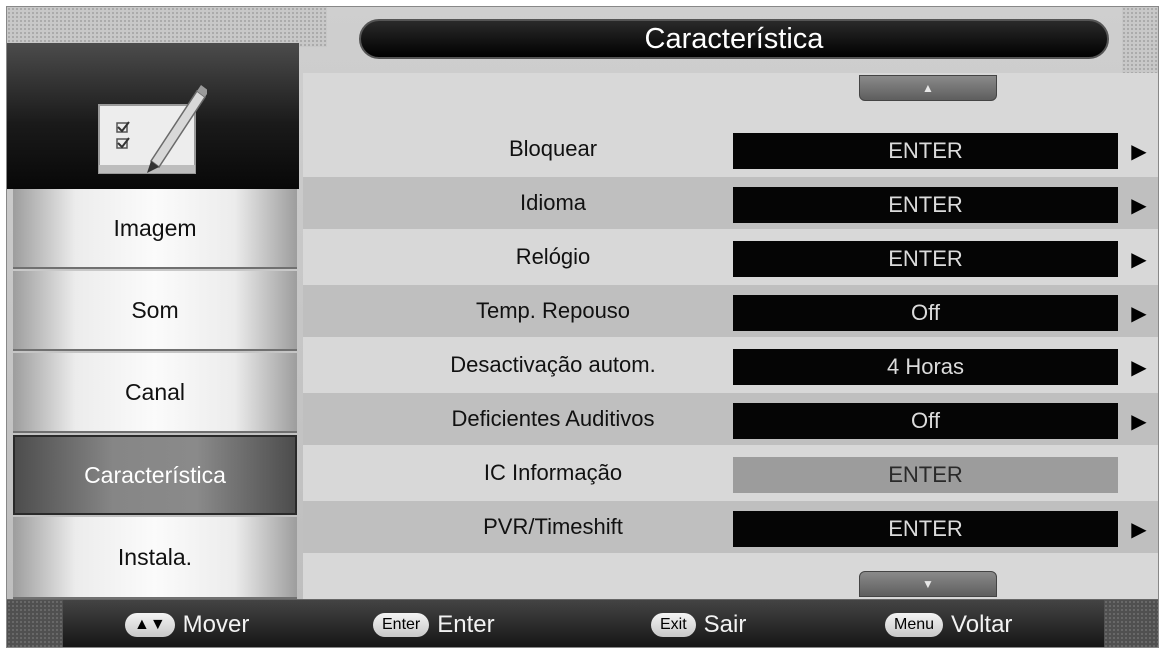 Image resolution: width=1165 pixels, height=654 pixels. I want to click on menu-row-temp-repouso: Temp. Repouso Off ▶, so click(730, 311).